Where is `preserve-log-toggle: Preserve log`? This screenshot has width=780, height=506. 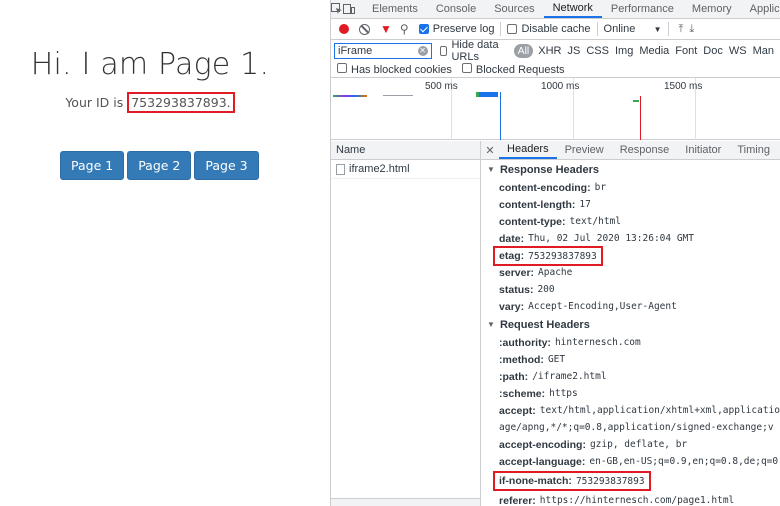
preserve-log-toggle: Preserve log is located at coordinates (456, 29).